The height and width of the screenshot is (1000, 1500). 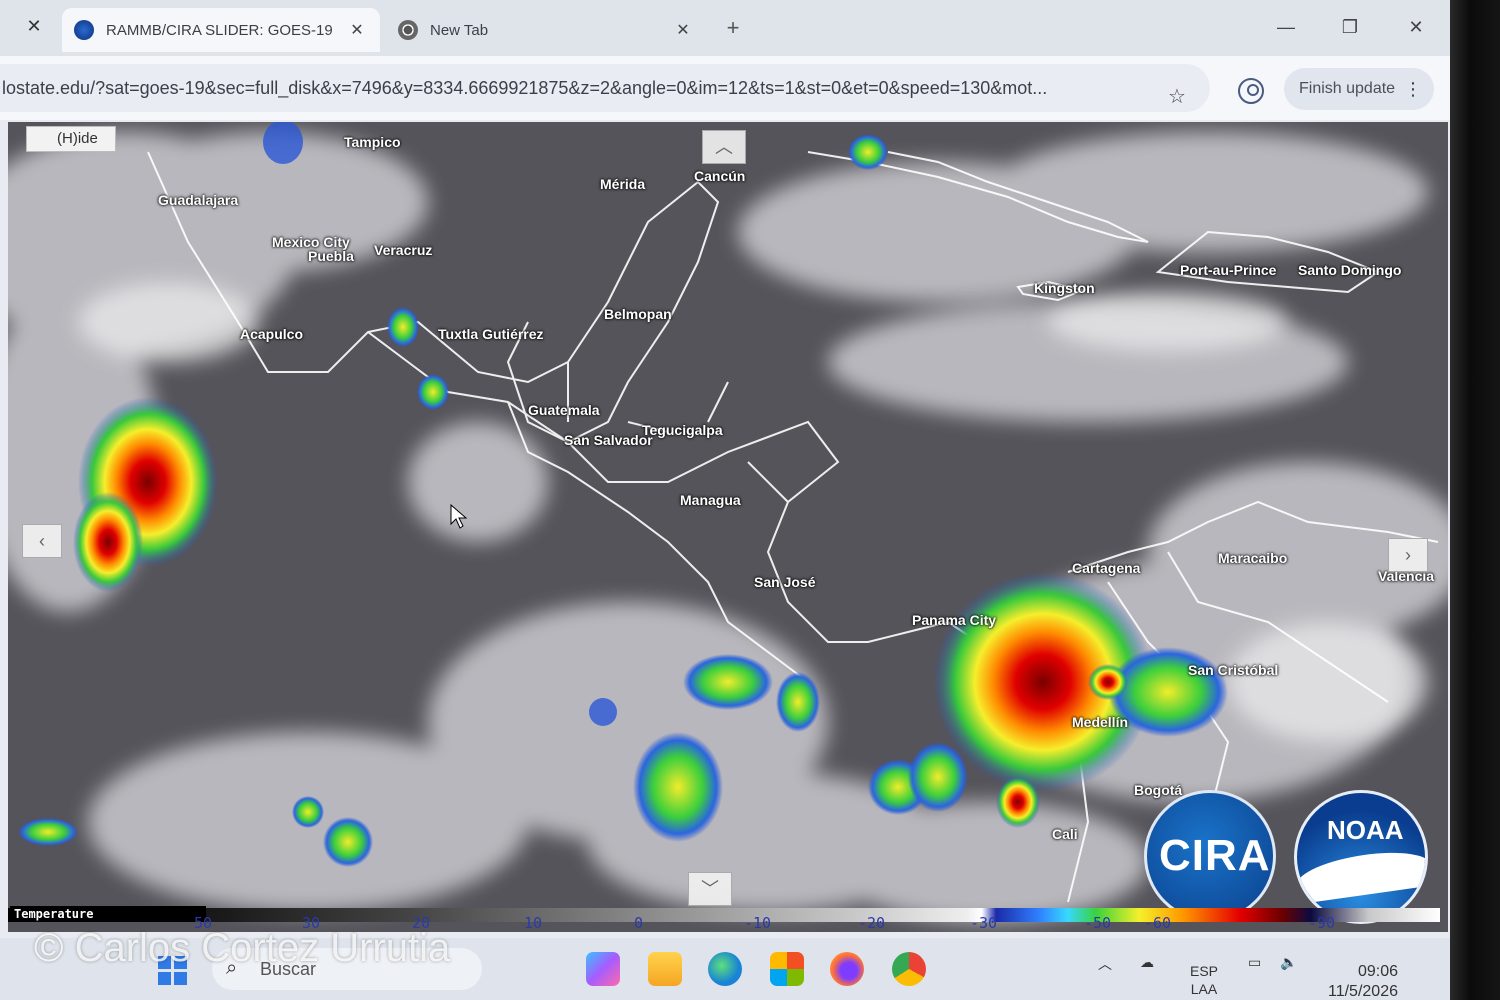 What do you see at coordinates (533, 923) in the screenshot?
I see `scale-tick: 10` at bounding box center [533, 923].